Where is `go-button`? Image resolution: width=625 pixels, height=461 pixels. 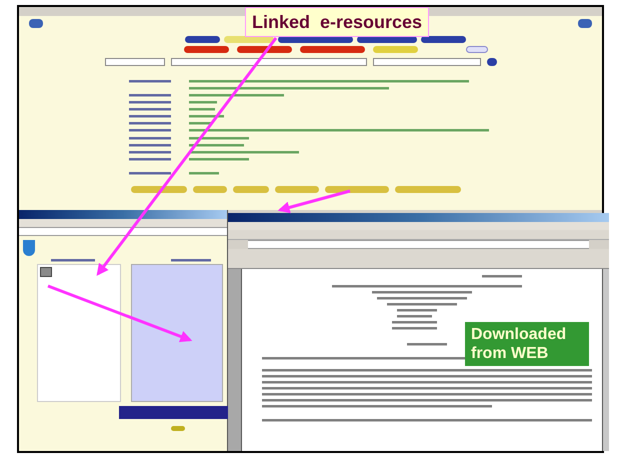 go-button is located at coordinates (492, 62).